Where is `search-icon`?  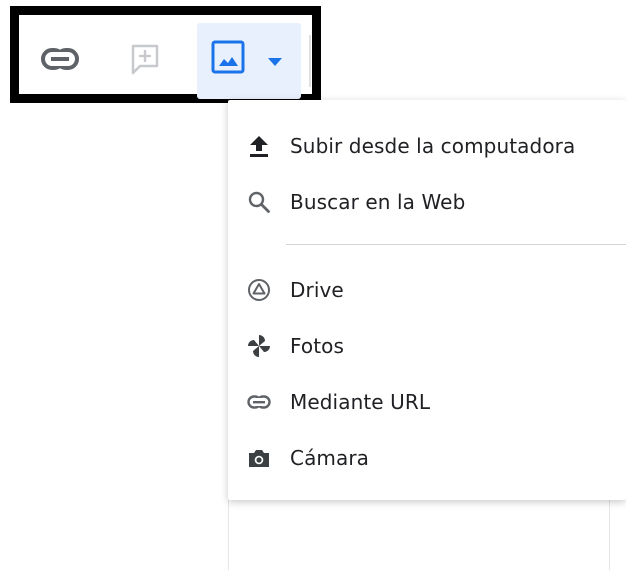 search-icon is located at coordinates (259, 202).